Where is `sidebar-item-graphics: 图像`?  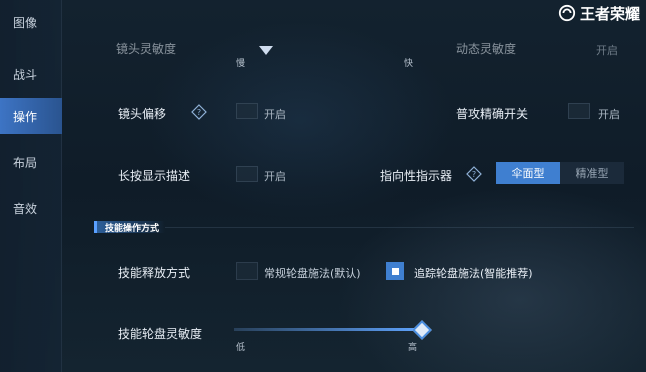 sidebar-item-graphics: 图像 is located at coordinates (31, 22).